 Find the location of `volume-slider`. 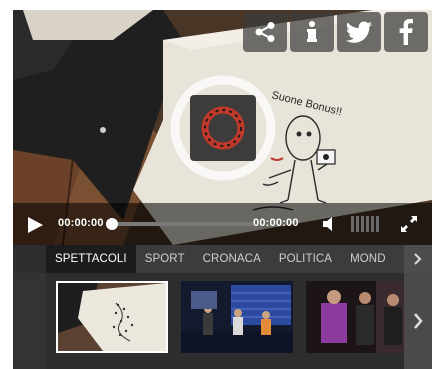

volume-slider is located at coordinates (365, 224).